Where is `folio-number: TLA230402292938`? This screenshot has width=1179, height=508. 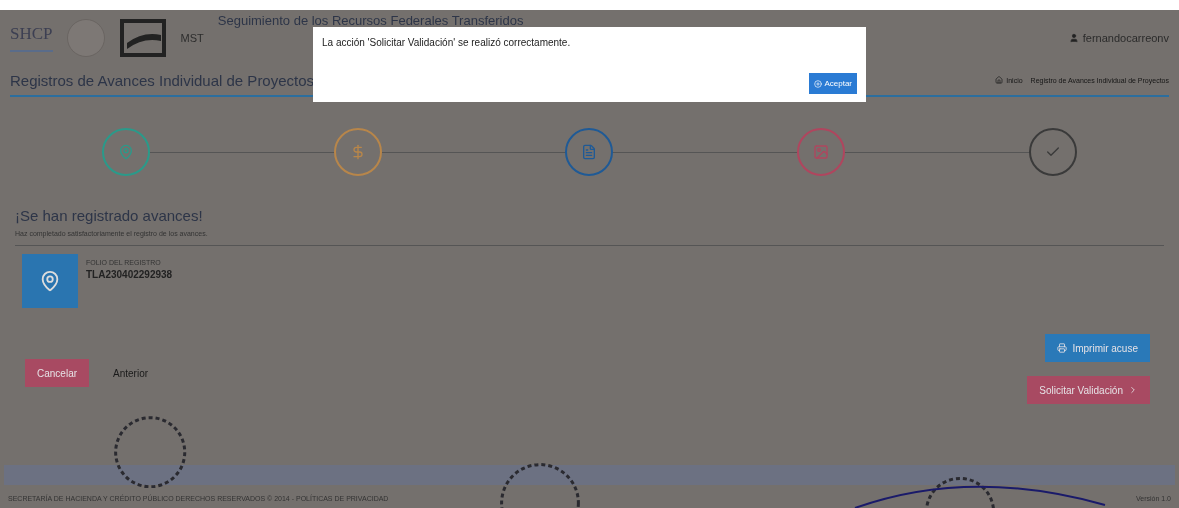 folio-number: TLA230402292938 is located at coordinates (129, 274).